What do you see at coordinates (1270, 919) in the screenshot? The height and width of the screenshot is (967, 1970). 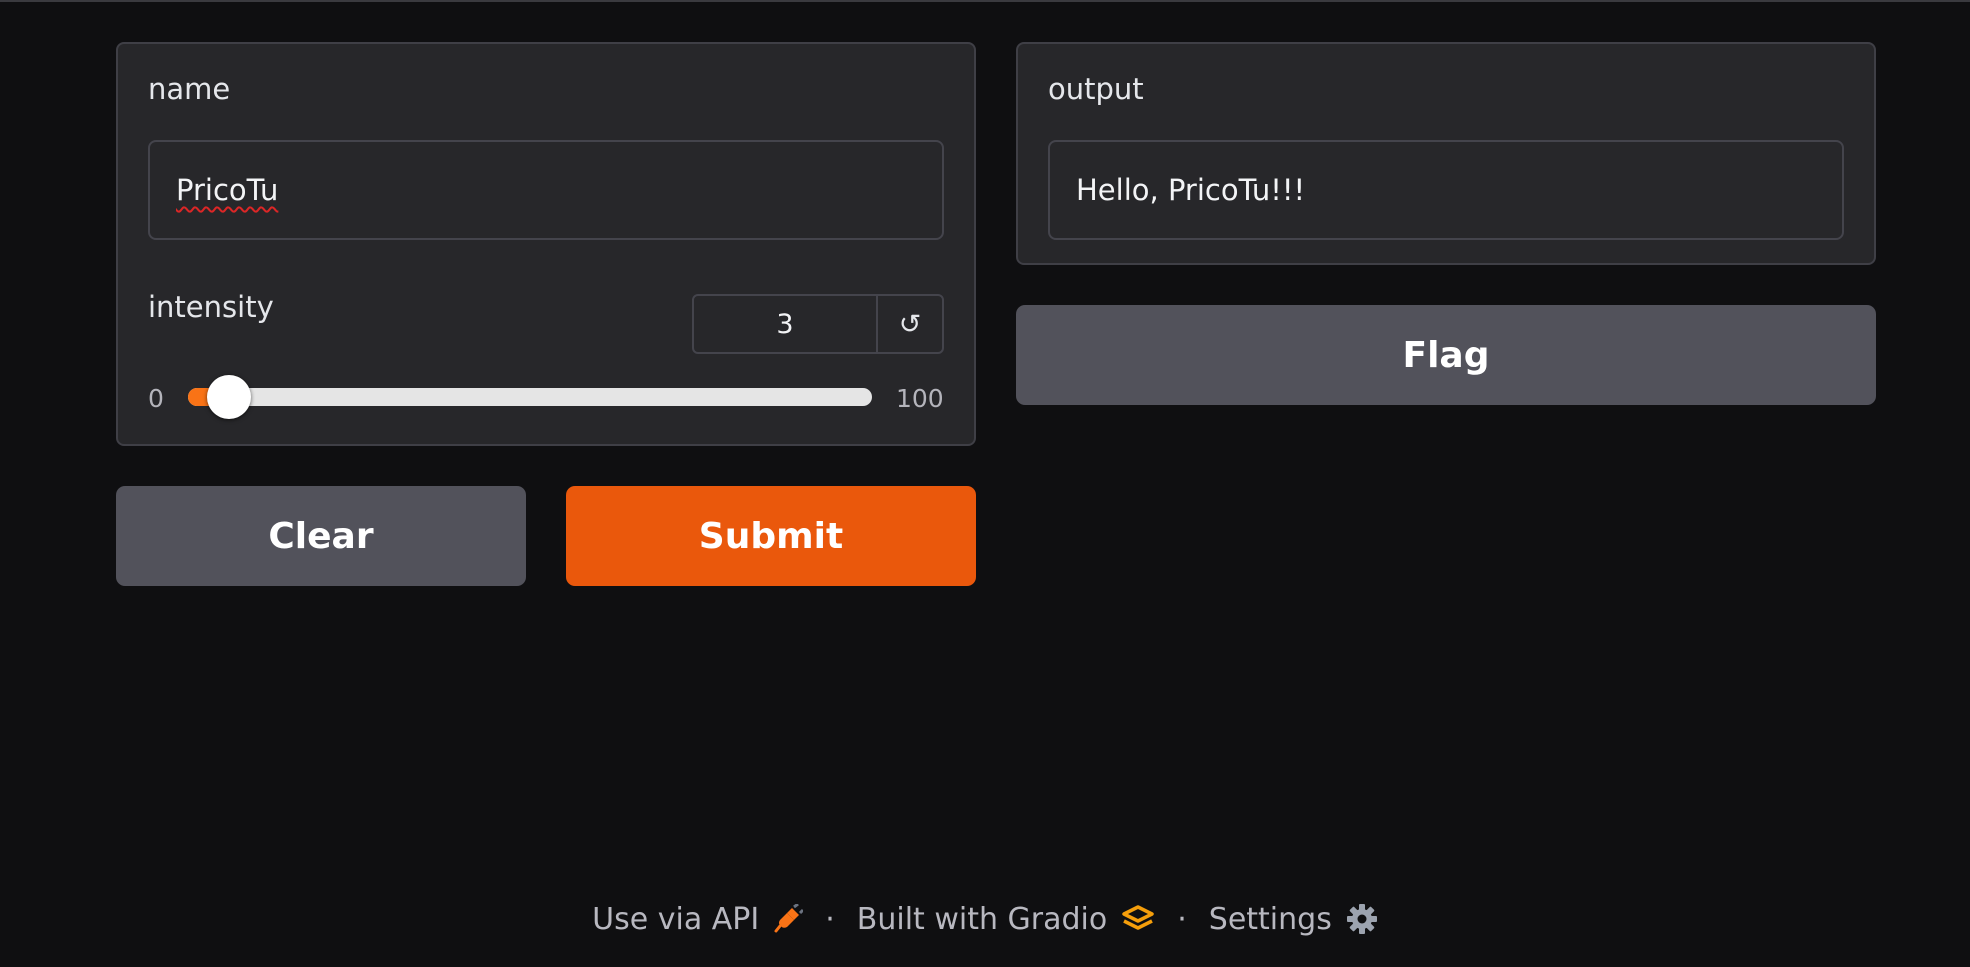 I see `settings-label: Settings` at bounding box center [1270, 919].